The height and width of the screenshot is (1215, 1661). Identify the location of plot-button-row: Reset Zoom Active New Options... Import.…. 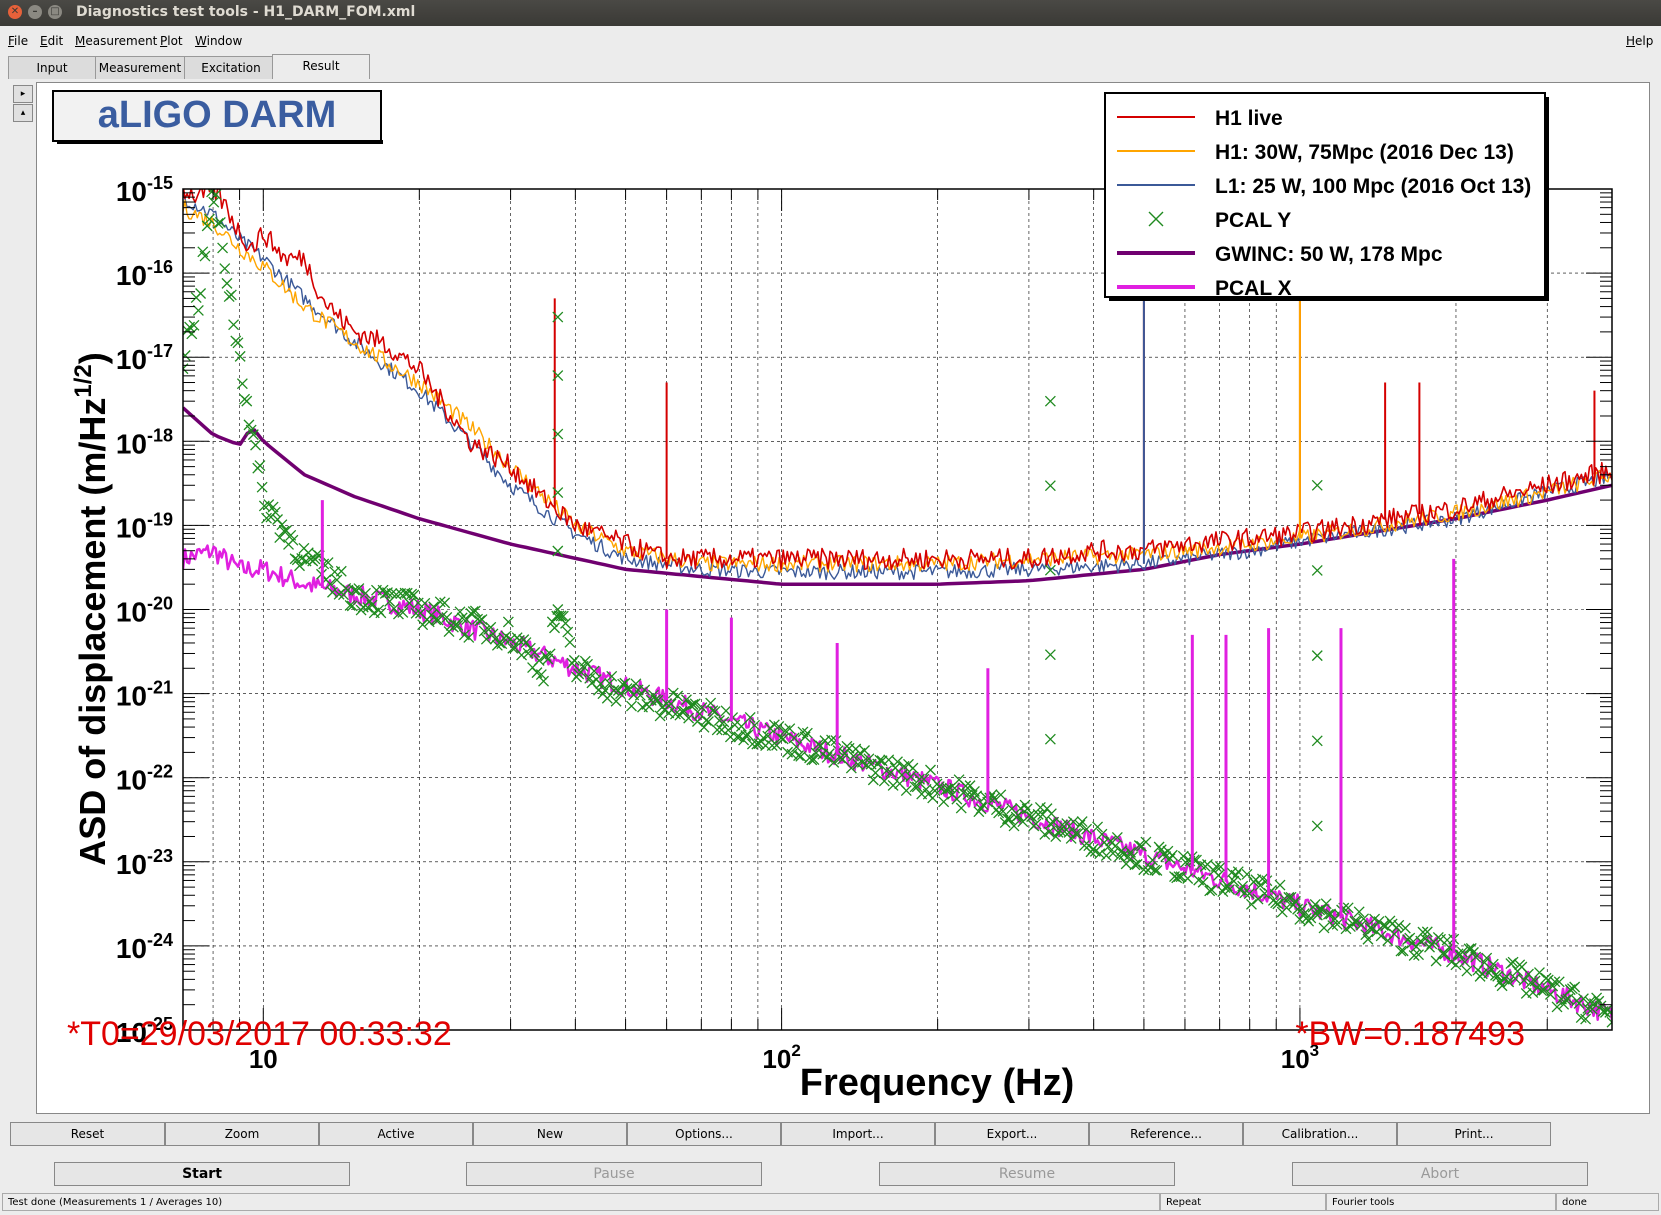
(830, 1134).